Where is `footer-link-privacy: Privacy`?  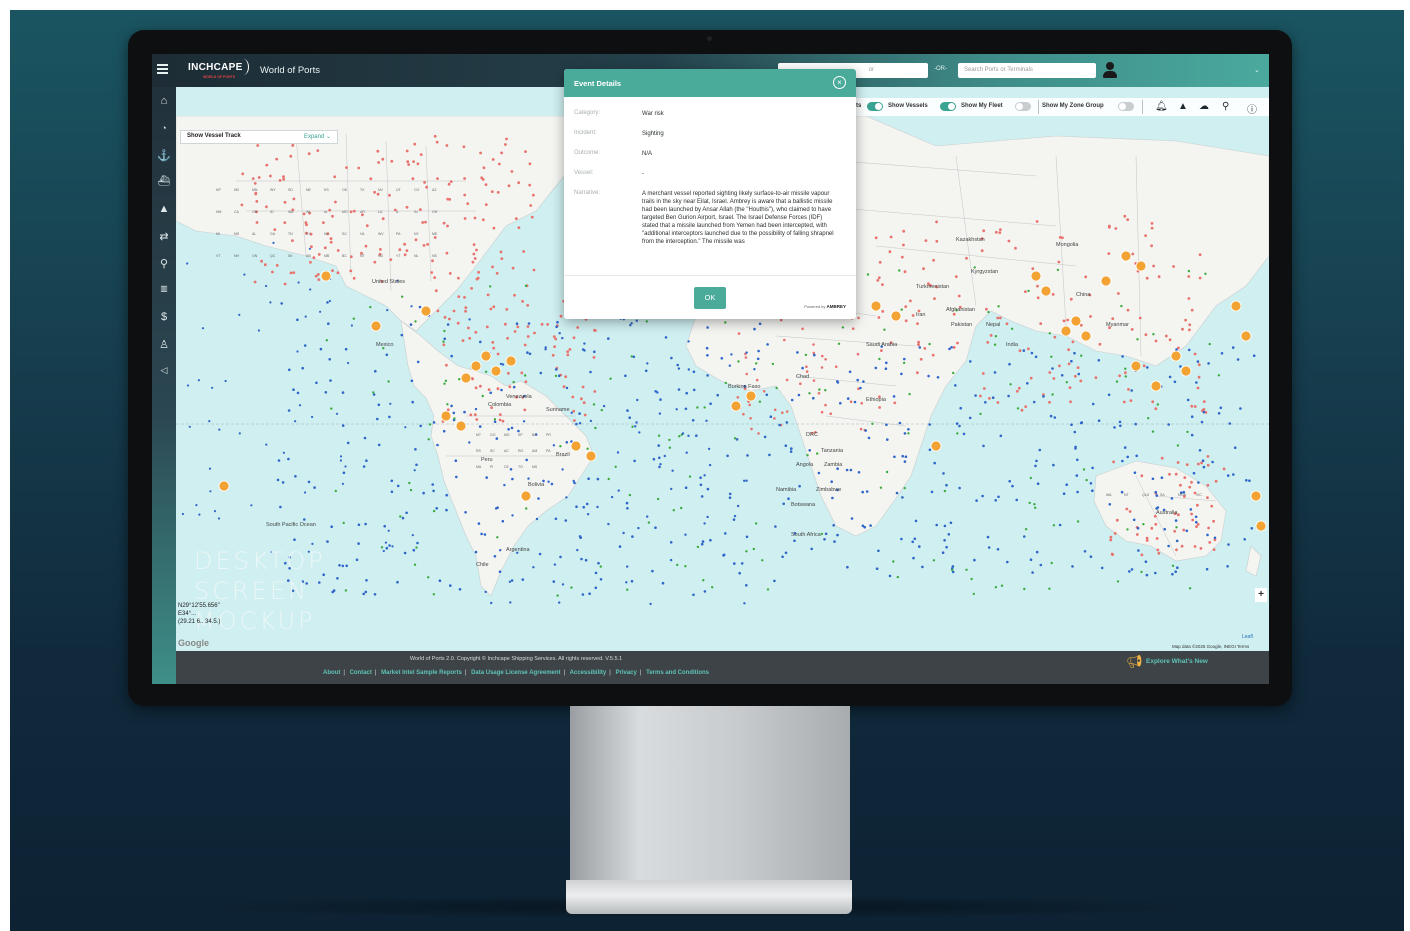 footer-link-privacy: Privacy is located at coordinates (626, 673).